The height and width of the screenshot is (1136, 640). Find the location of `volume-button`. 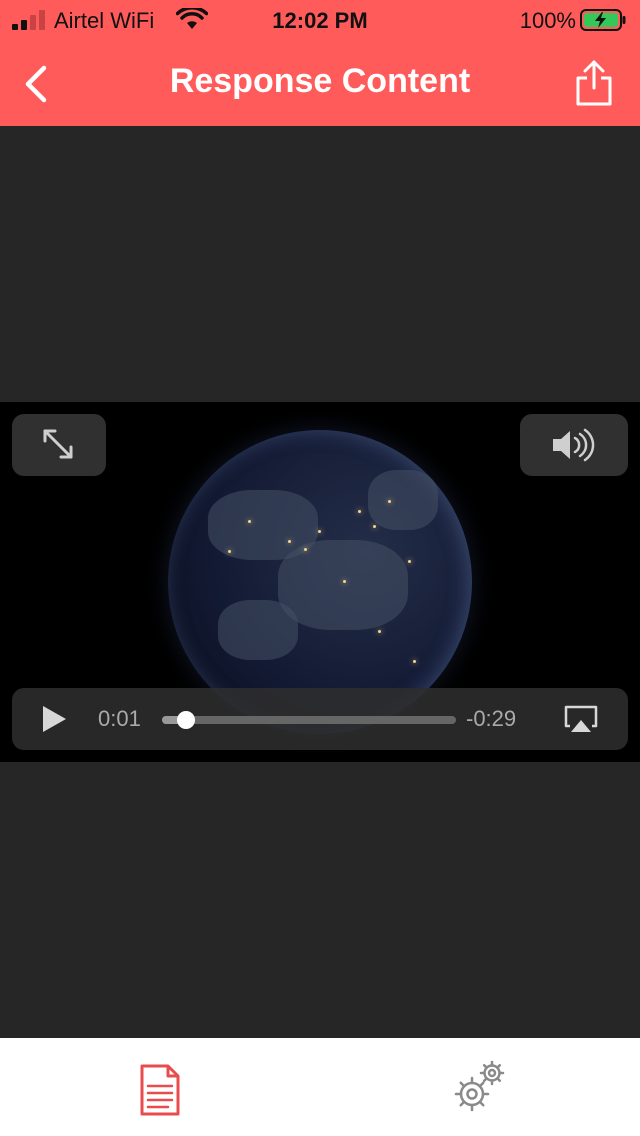

volume-button is located at coordinates (574, 445).